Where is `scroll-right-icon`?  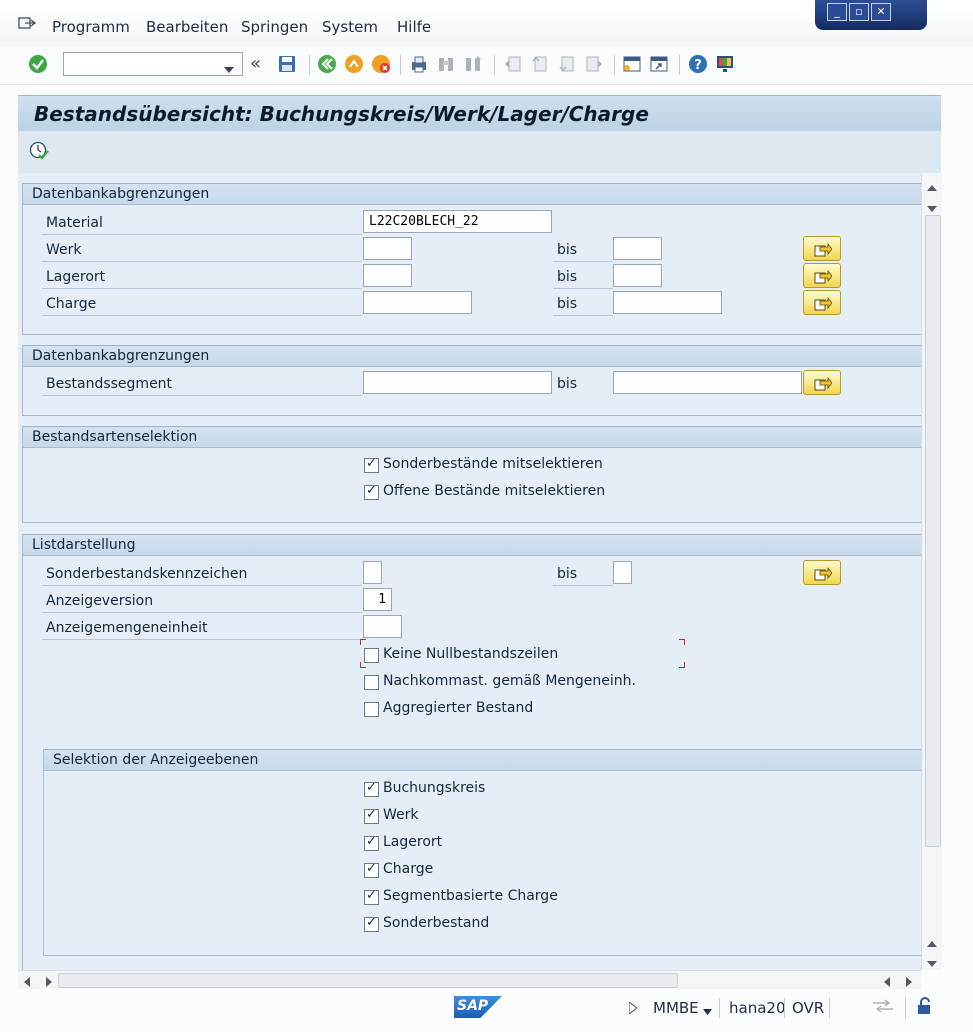
scroll-right-icon is located at coordinates (49, 983).